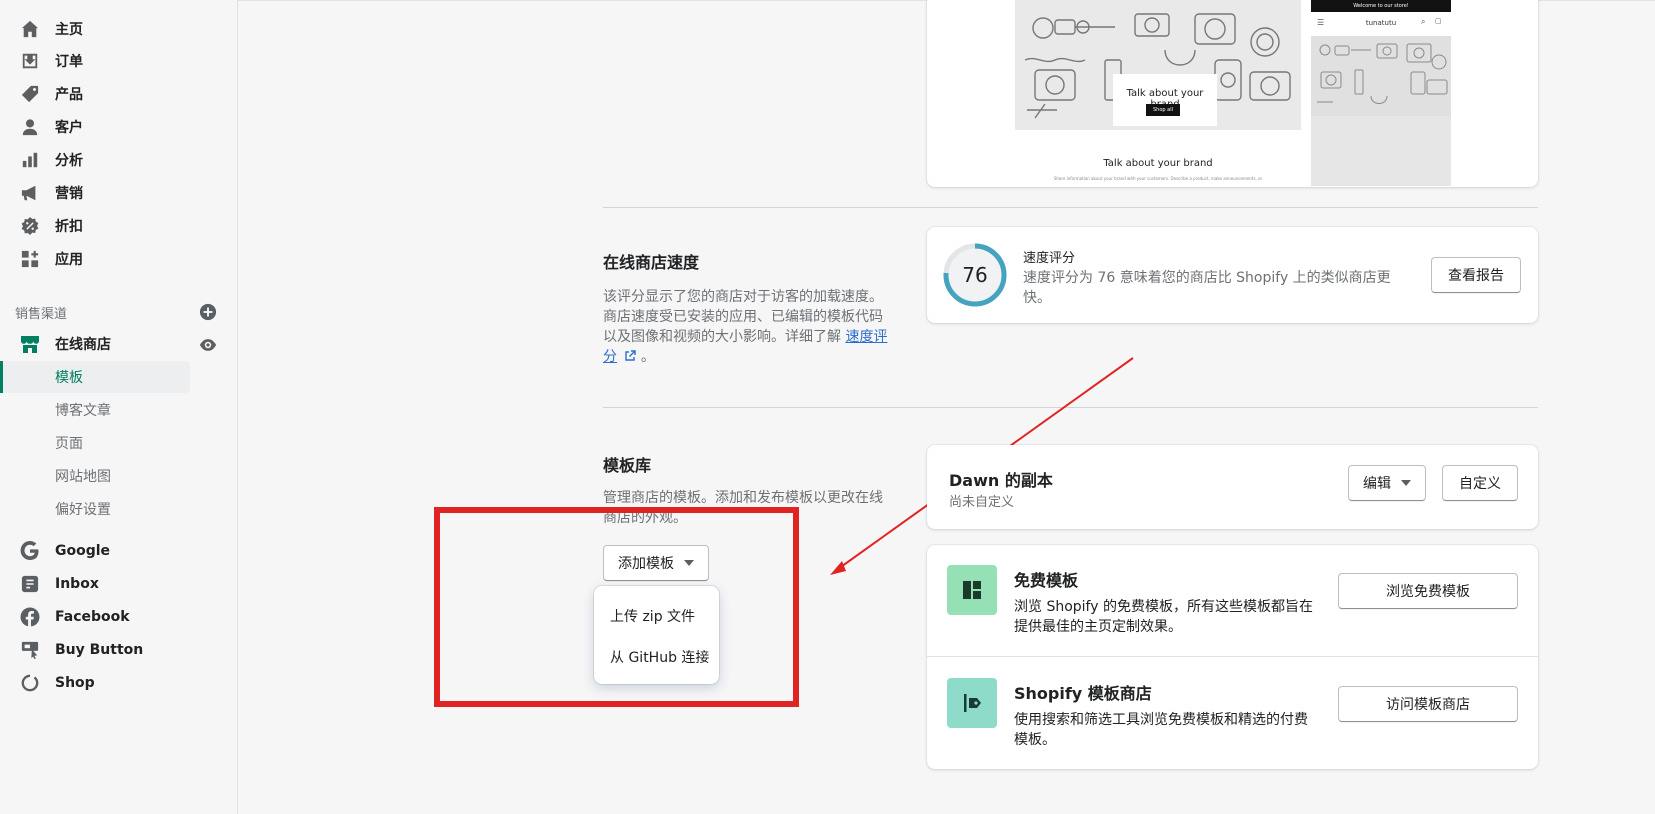 The height and width of the screenshot is (814, 1655). I want to click on sidebar-item-label: 客户, so click(69, 128).